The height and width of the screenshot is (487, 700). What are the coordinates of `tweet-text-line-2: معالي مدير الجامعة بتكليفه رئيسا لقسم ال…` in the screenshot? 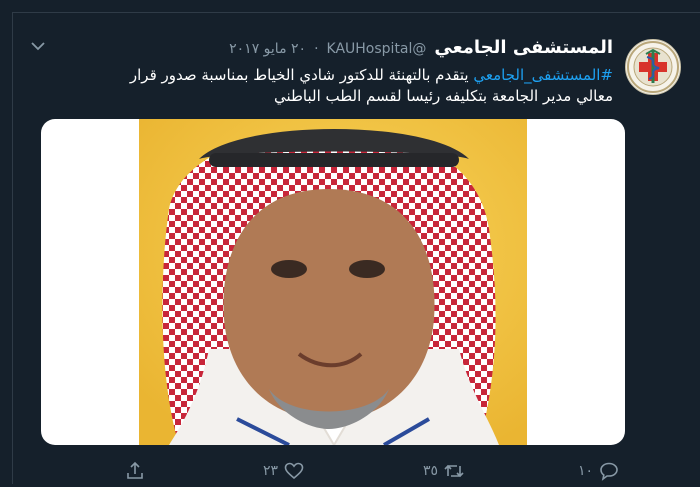 It's located at (443, 96).